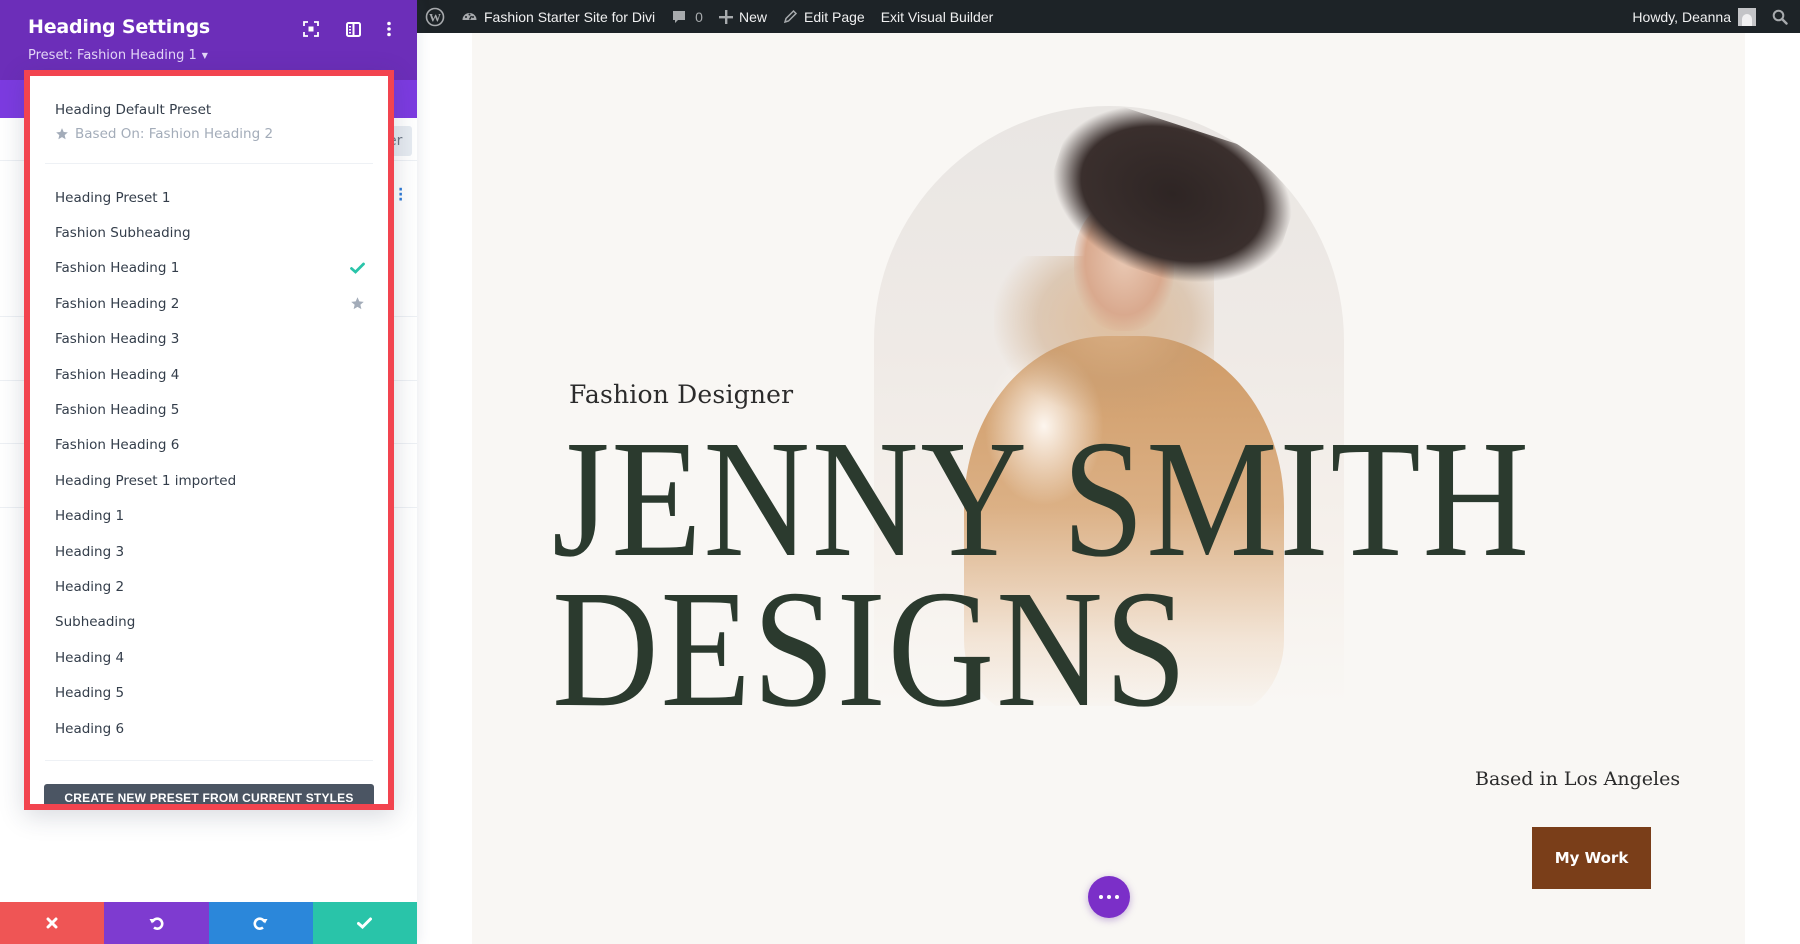  I want to click on preset-option: Subheading, so click(209, 622).